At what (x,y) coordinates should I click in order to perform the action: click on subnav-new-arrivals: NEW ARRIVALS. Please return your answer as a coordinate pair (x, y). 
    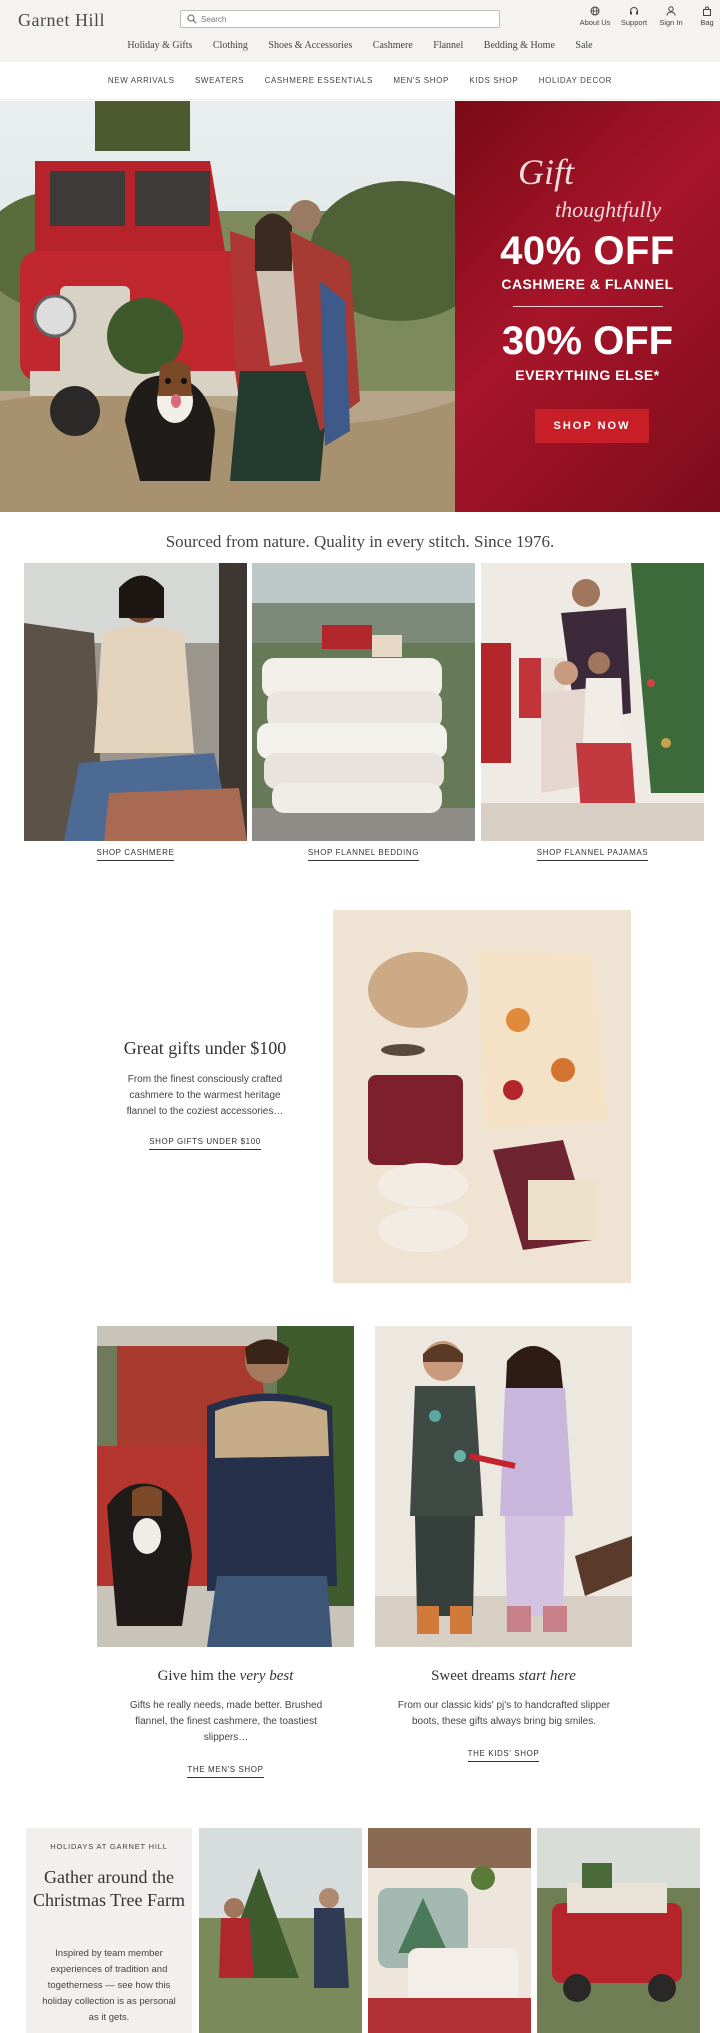
    Looking at the image, I should click on (141, 80).